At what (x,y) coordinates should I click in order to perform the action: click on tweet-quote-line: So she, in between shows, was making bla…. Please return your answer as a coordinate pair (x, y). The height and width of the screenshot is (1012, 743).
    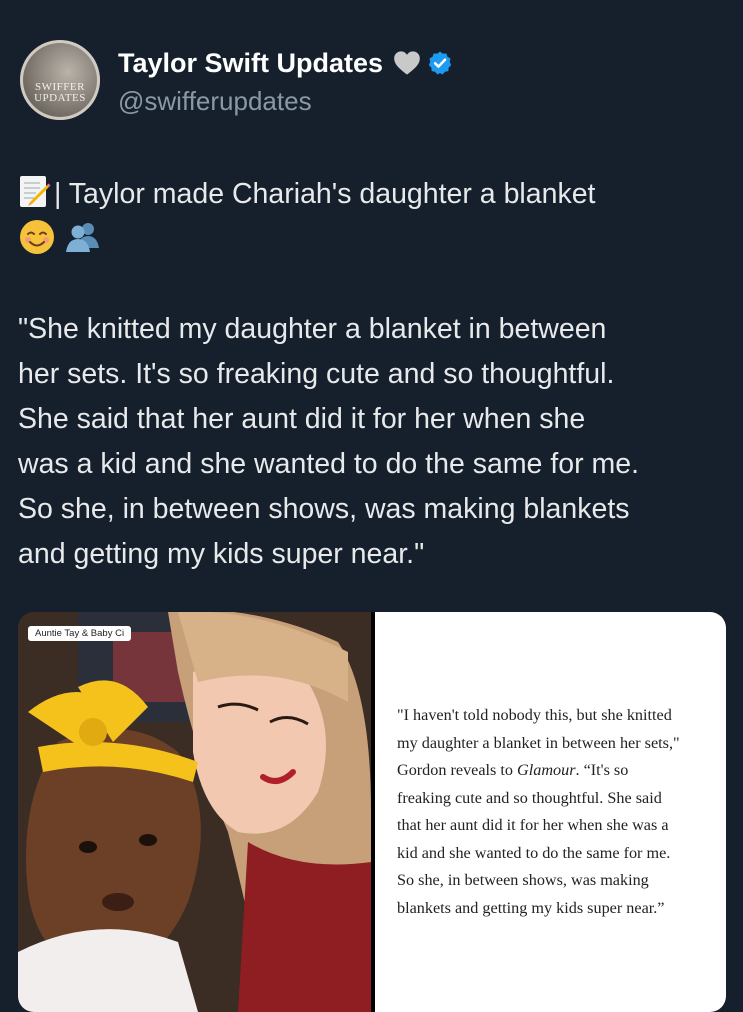
    Looking at the image, I should click on (324, 509).